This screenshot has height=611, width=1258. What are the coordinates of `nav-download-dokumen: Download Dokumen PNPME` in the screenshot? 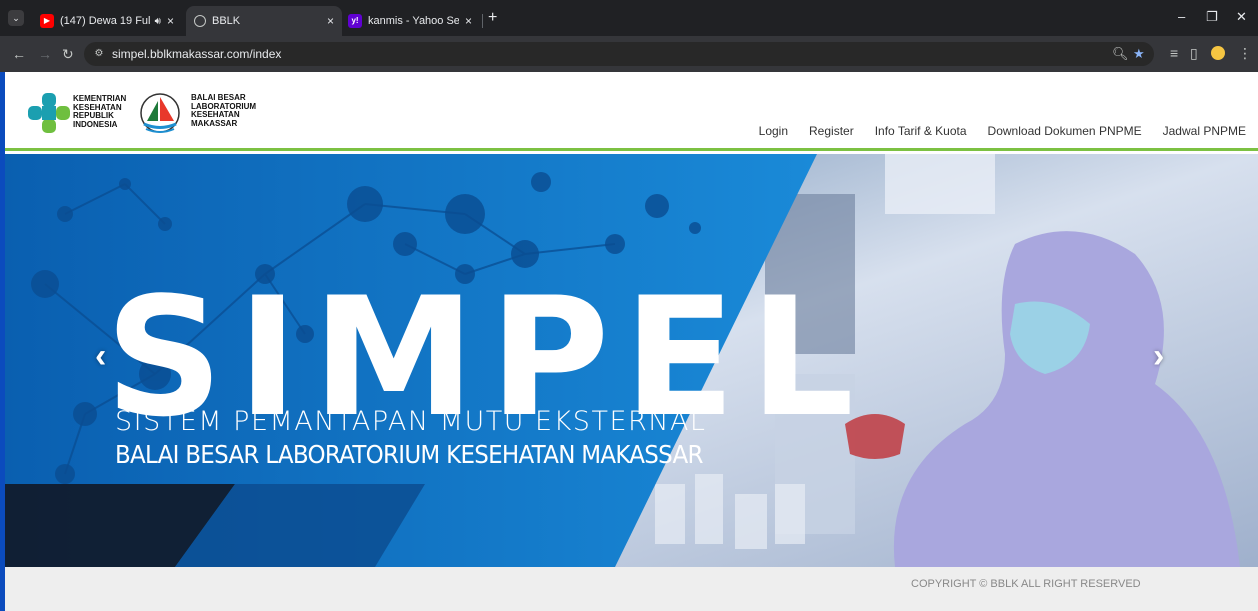 It's located at (1065, 131).